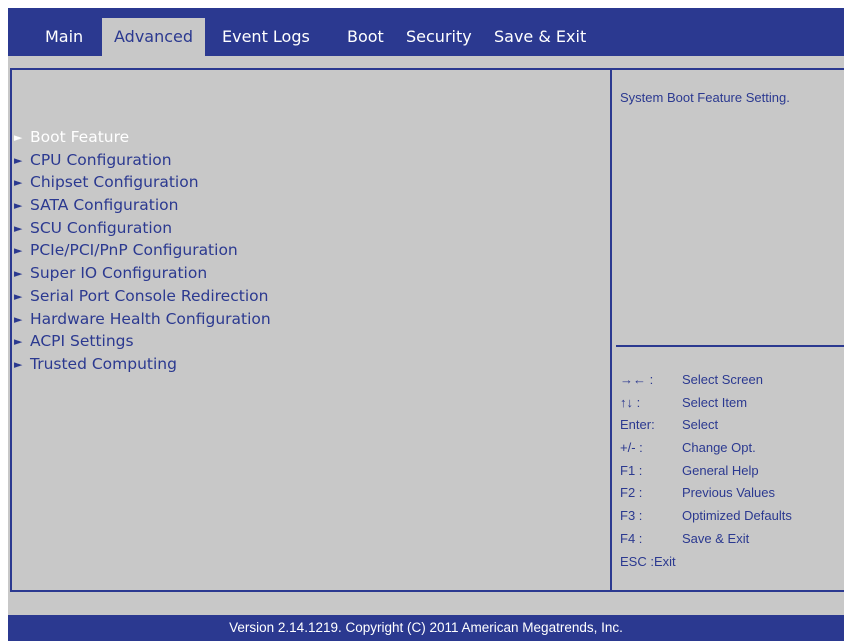  I want to click on menu-item-super-io-configuration: ► Super IO Configuration, so click(142, 273).